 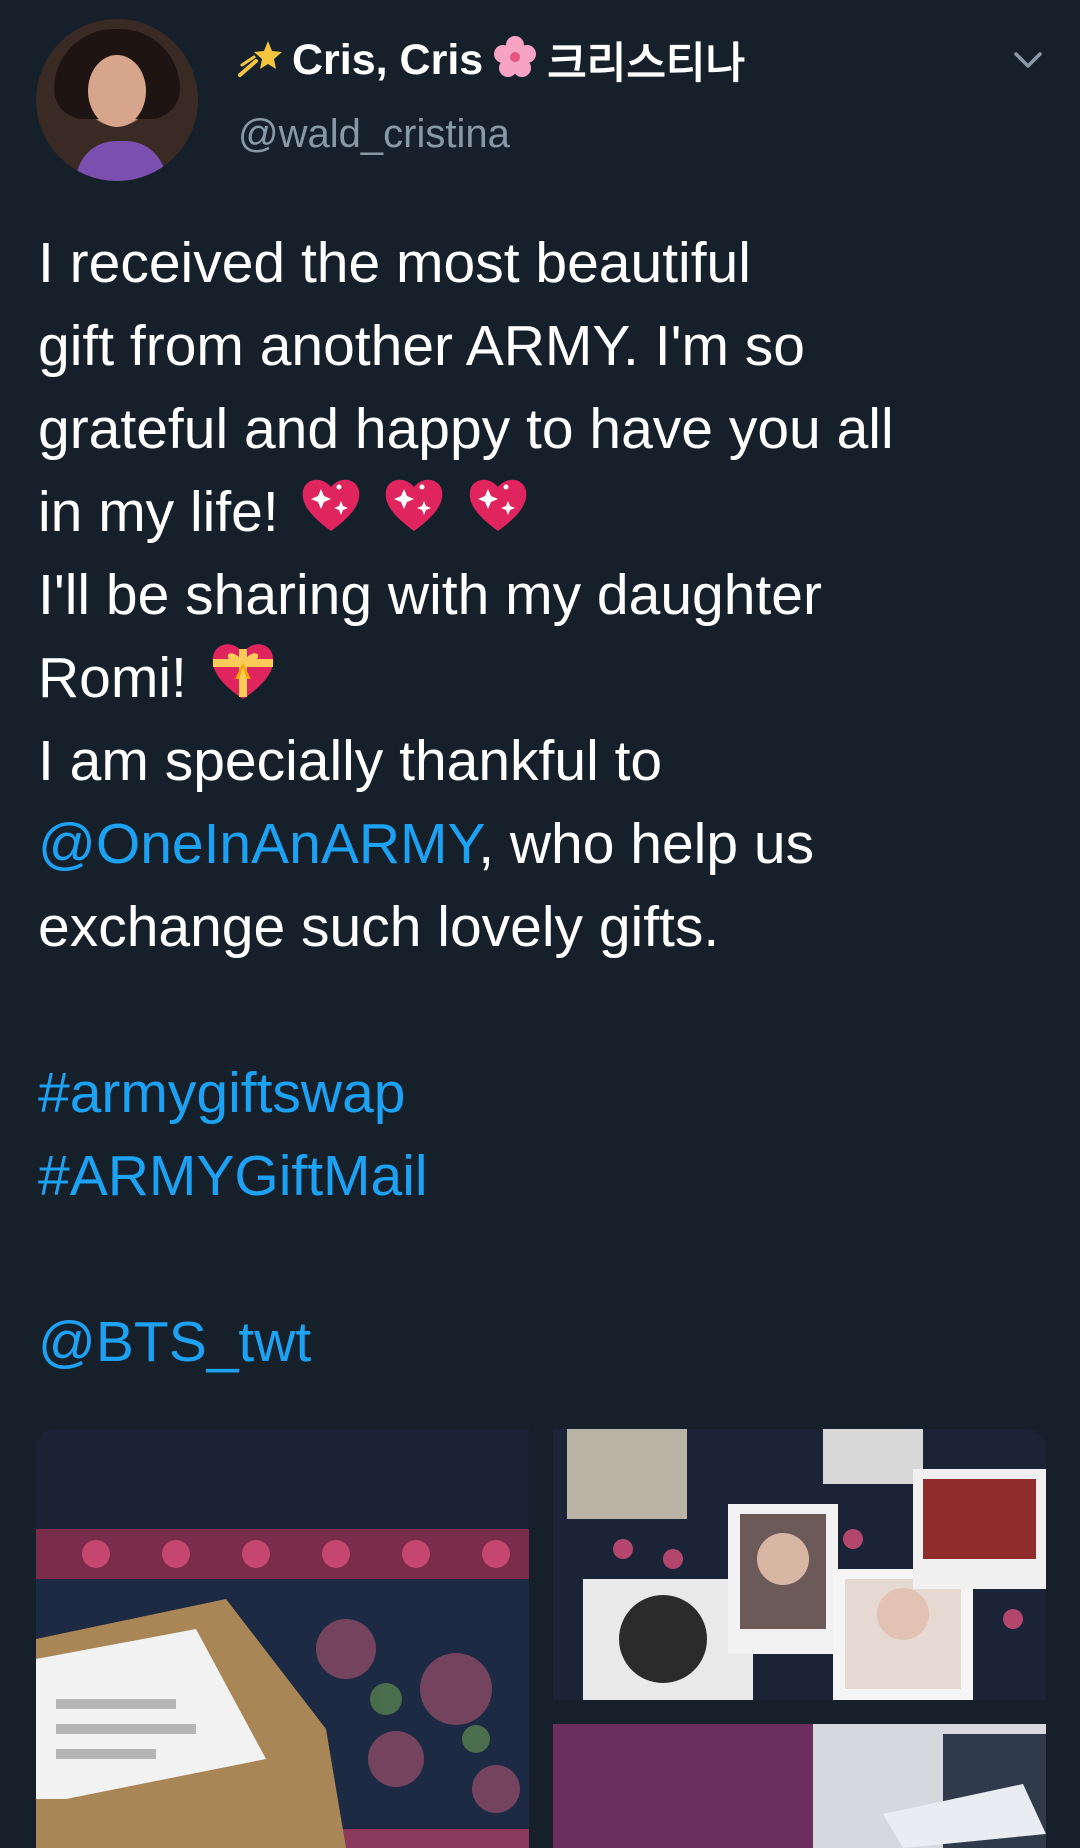 I want to click on tweet-line: @OneInAnARMY, who help us, so click(x=543, y=844).